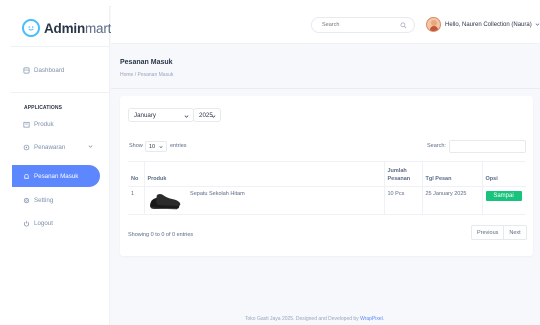 This screenshot has width=540, height=325. I want to click on user-menu: Hello, Nauren Collection (Naura), so click(483, 24).